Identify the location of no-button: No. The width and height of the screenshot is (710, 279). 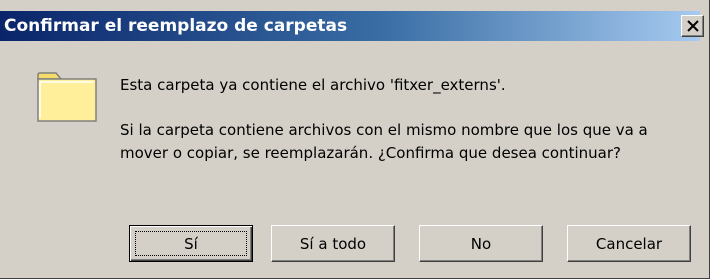
(481, 243).